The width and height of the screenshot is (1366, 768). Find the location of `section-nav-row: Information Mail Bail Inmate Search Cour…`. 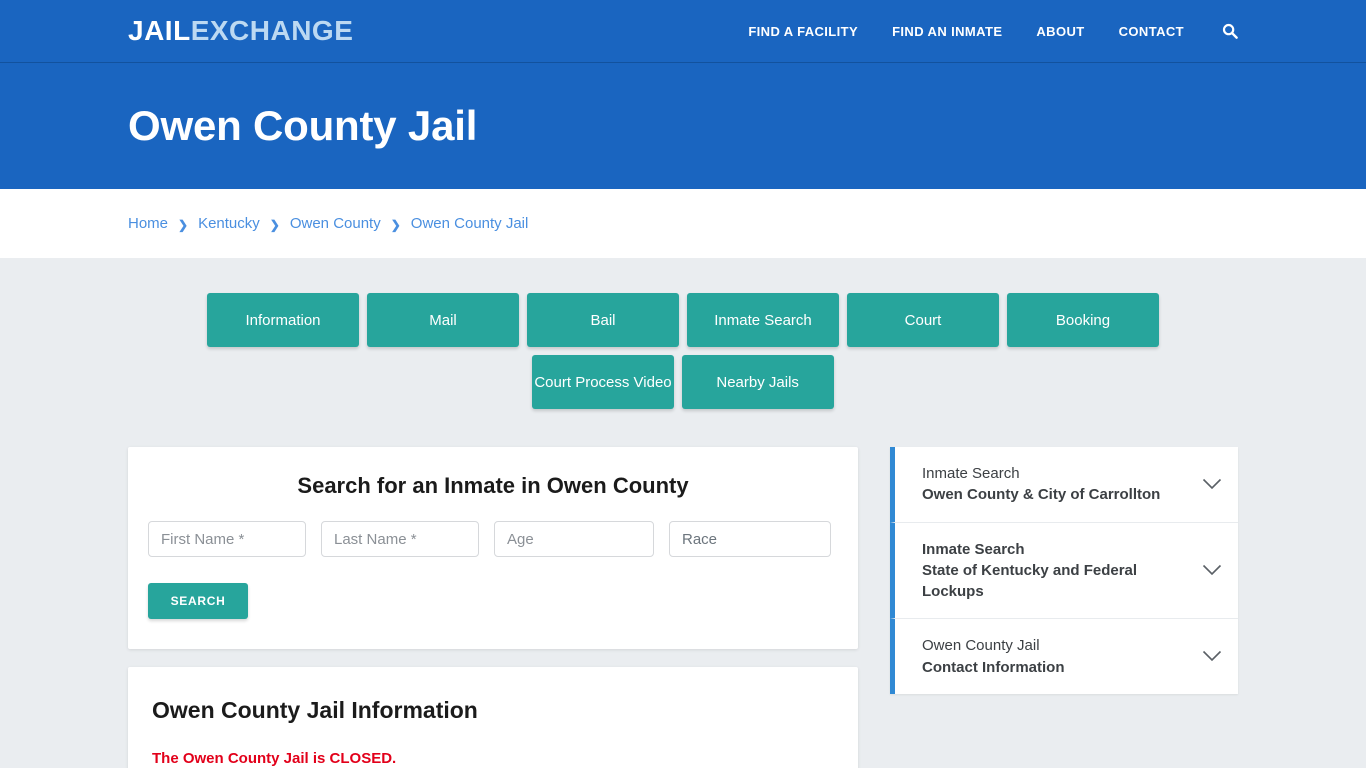

section-nav-row: Information Mail Bail Inmate Search Cour… is located at coordinates (683, 351).